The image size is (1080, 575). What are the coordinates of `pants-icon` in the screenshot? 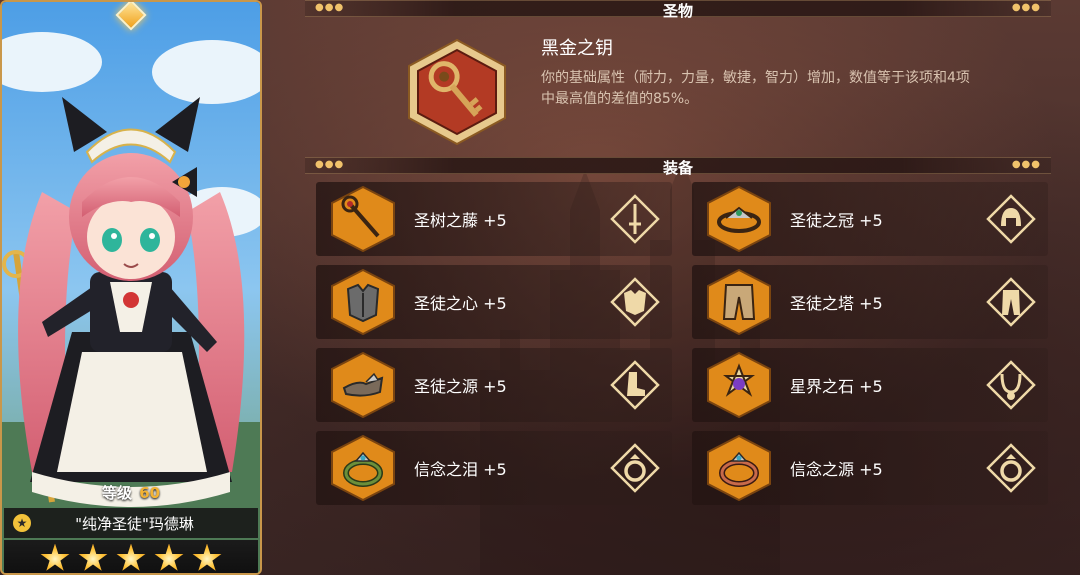 It's located at (739, 302).